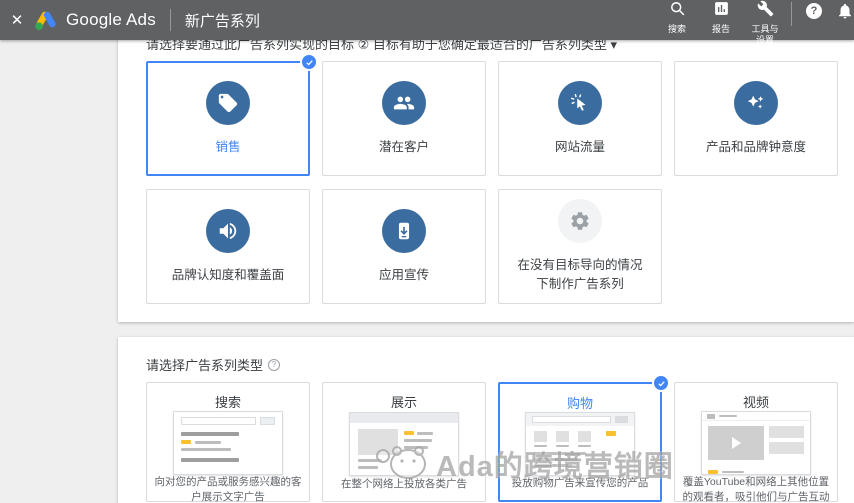 The image size is (854, 503). I want to click on goal-card-sales: 销售, so click(232, 114).